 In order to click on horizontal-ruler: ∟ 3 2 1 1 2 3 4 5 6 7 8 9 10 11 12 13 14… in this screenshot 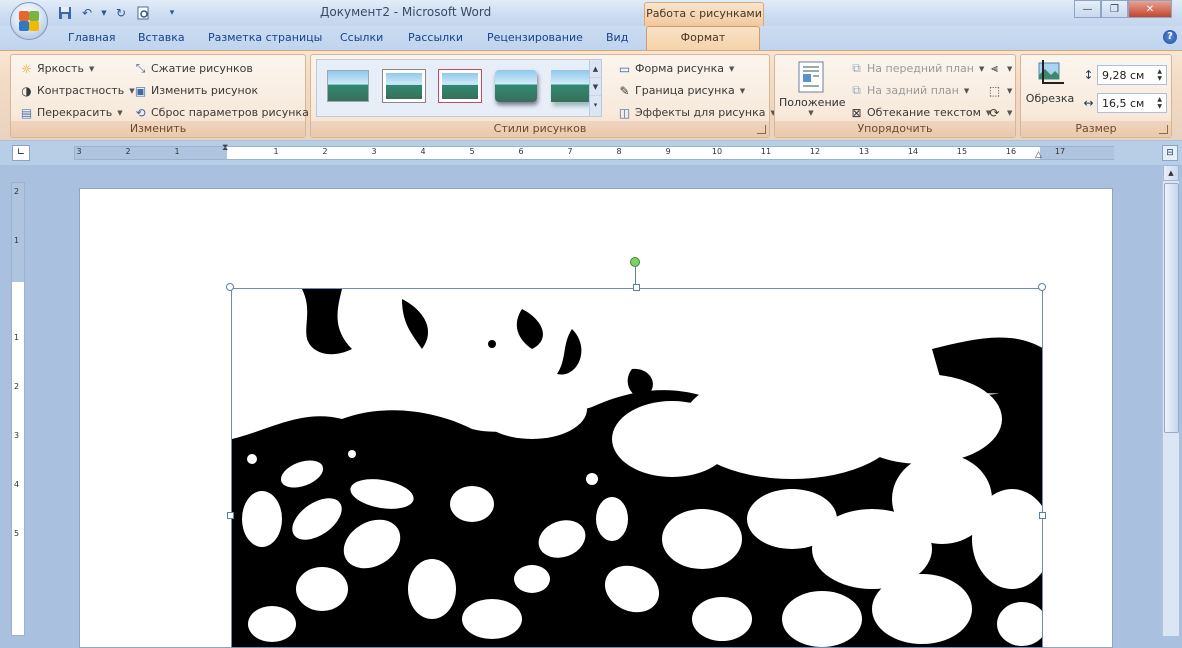, I will do `click(591, 153)`.